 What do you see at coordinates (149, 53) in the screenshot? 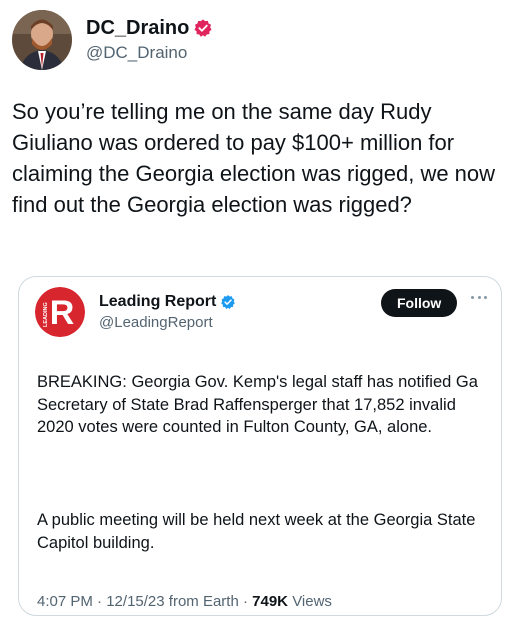
I see `author-handle: @DC_Draino` at bounding box center [149, 53].